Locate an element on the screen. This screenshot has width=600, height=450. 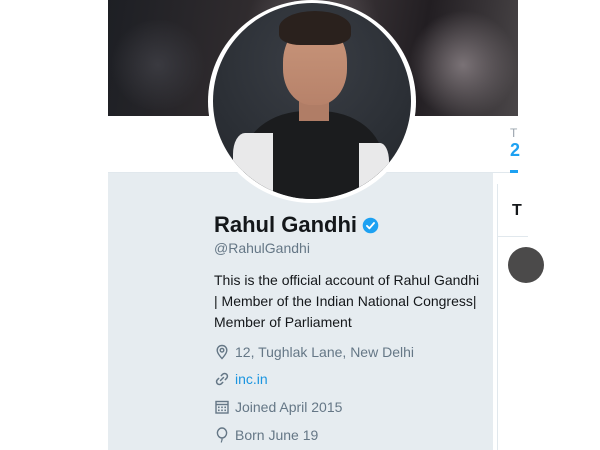
profile-joined-row: Joined April 2015 is located at coordinates (278, 407).